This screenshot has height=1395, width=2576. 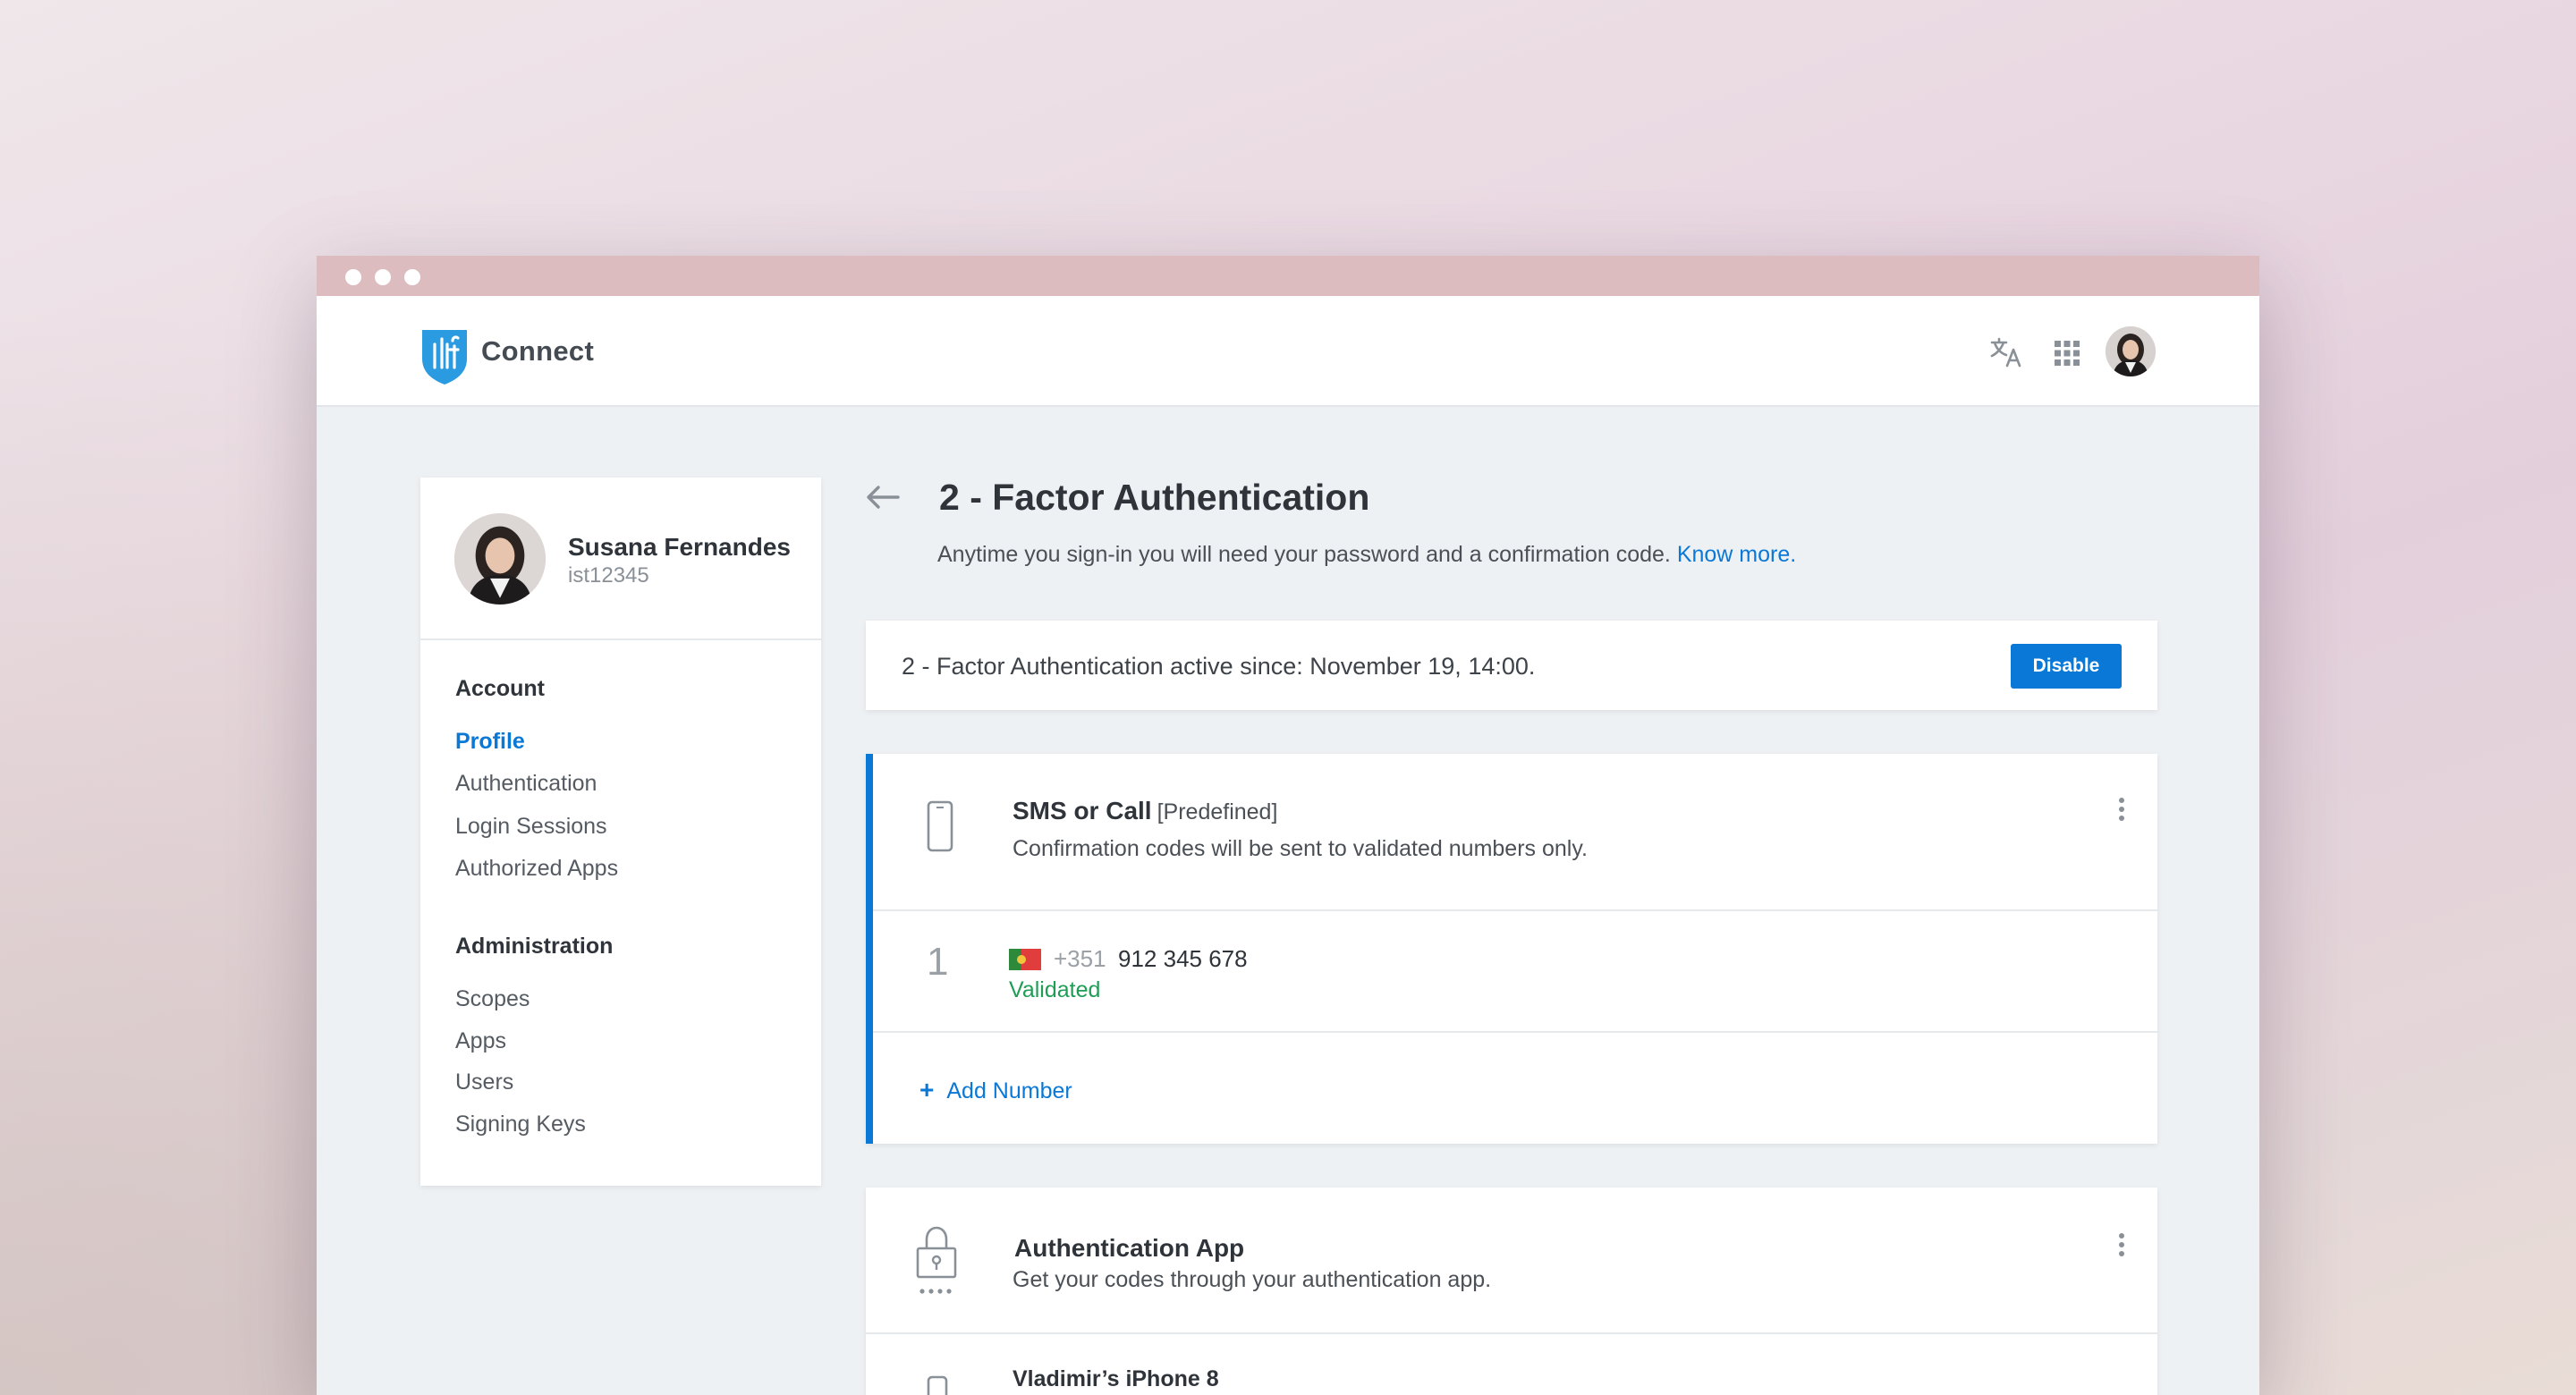 I want to click on nav-heading-administration: Administration, so click(x=534, y=946).